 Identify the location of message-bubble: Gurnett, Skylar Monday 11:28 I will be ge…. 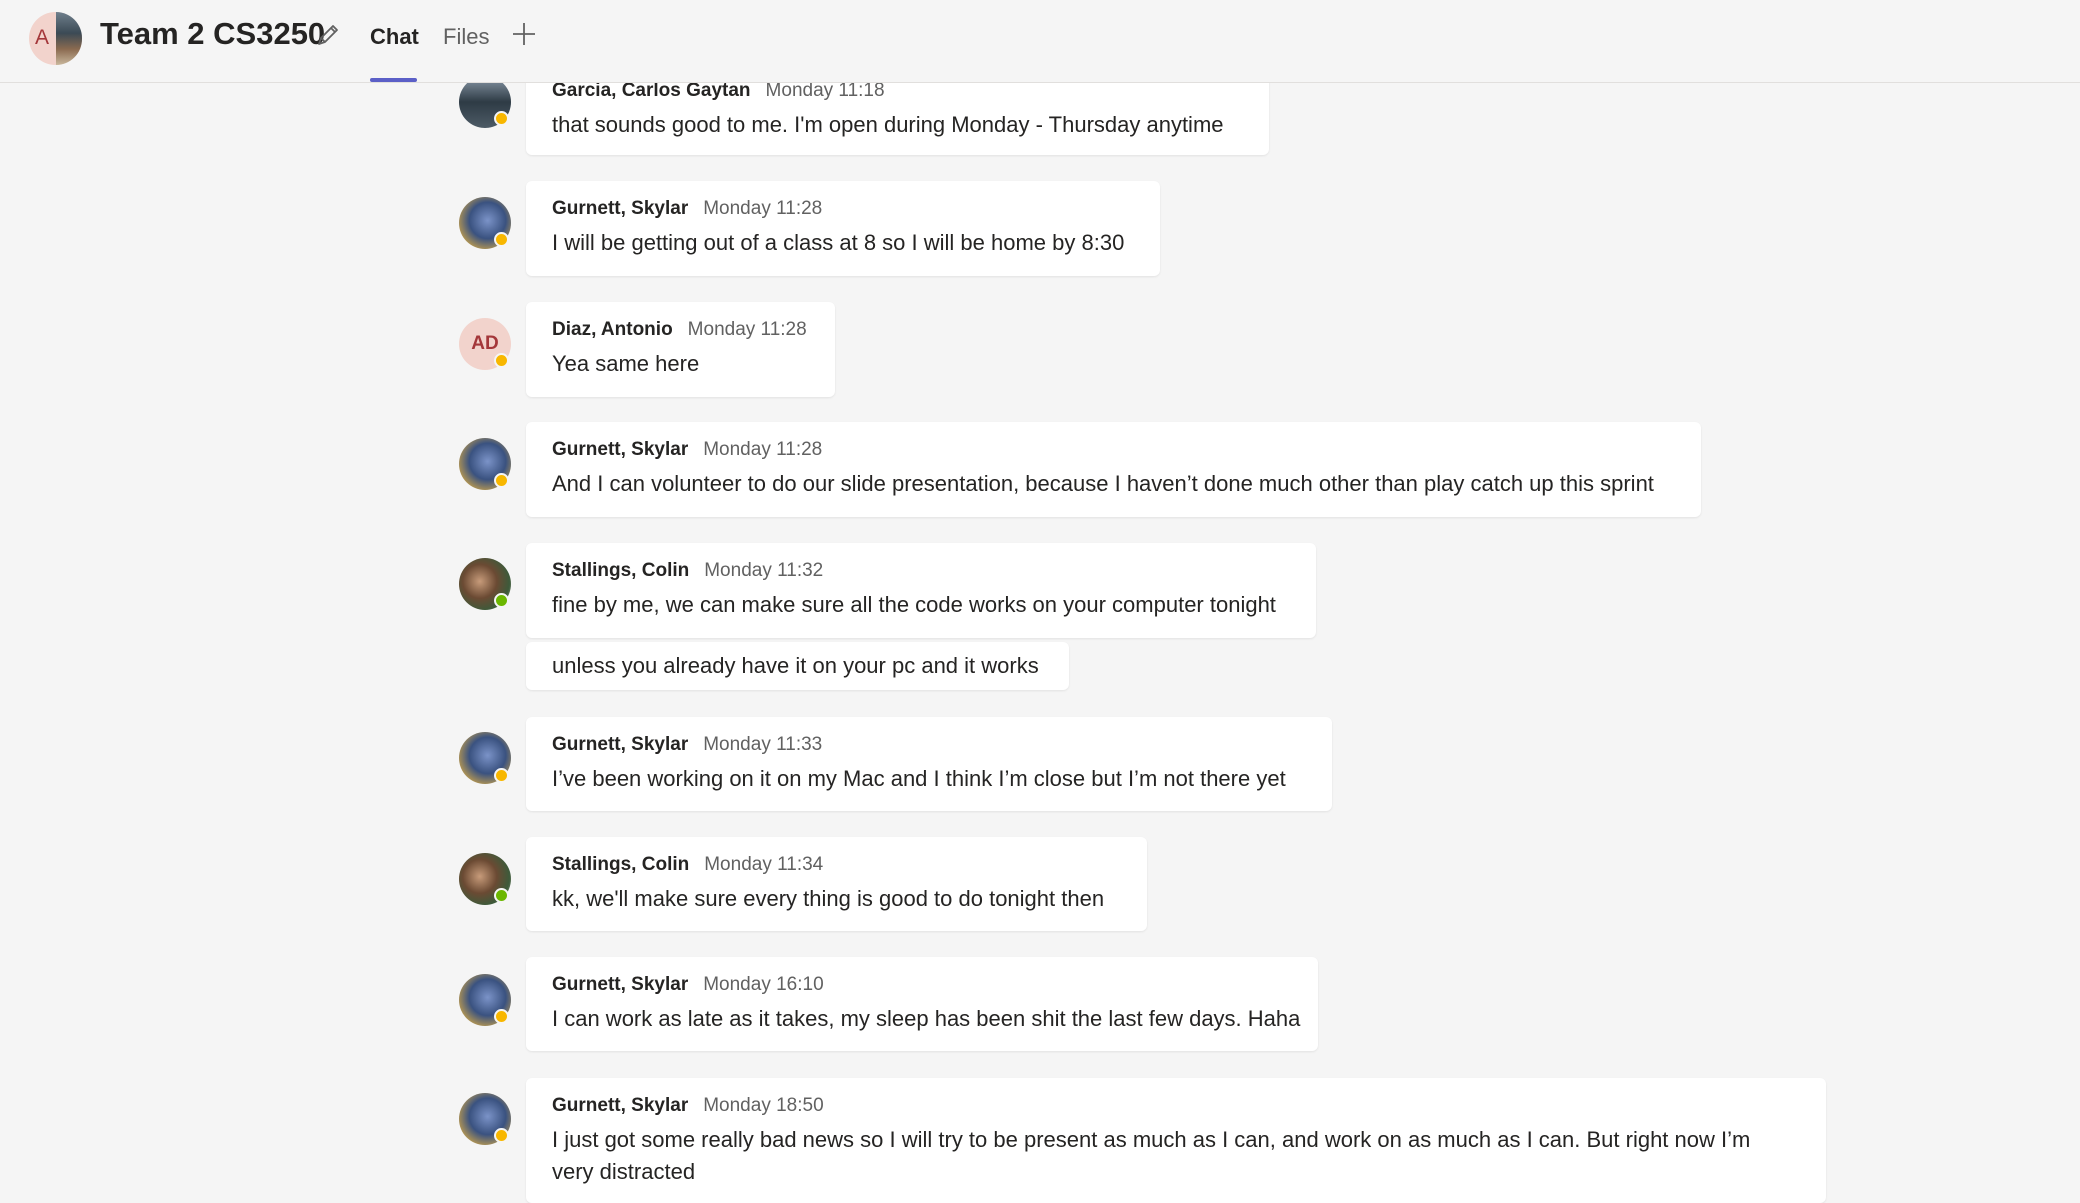
(843, 228).